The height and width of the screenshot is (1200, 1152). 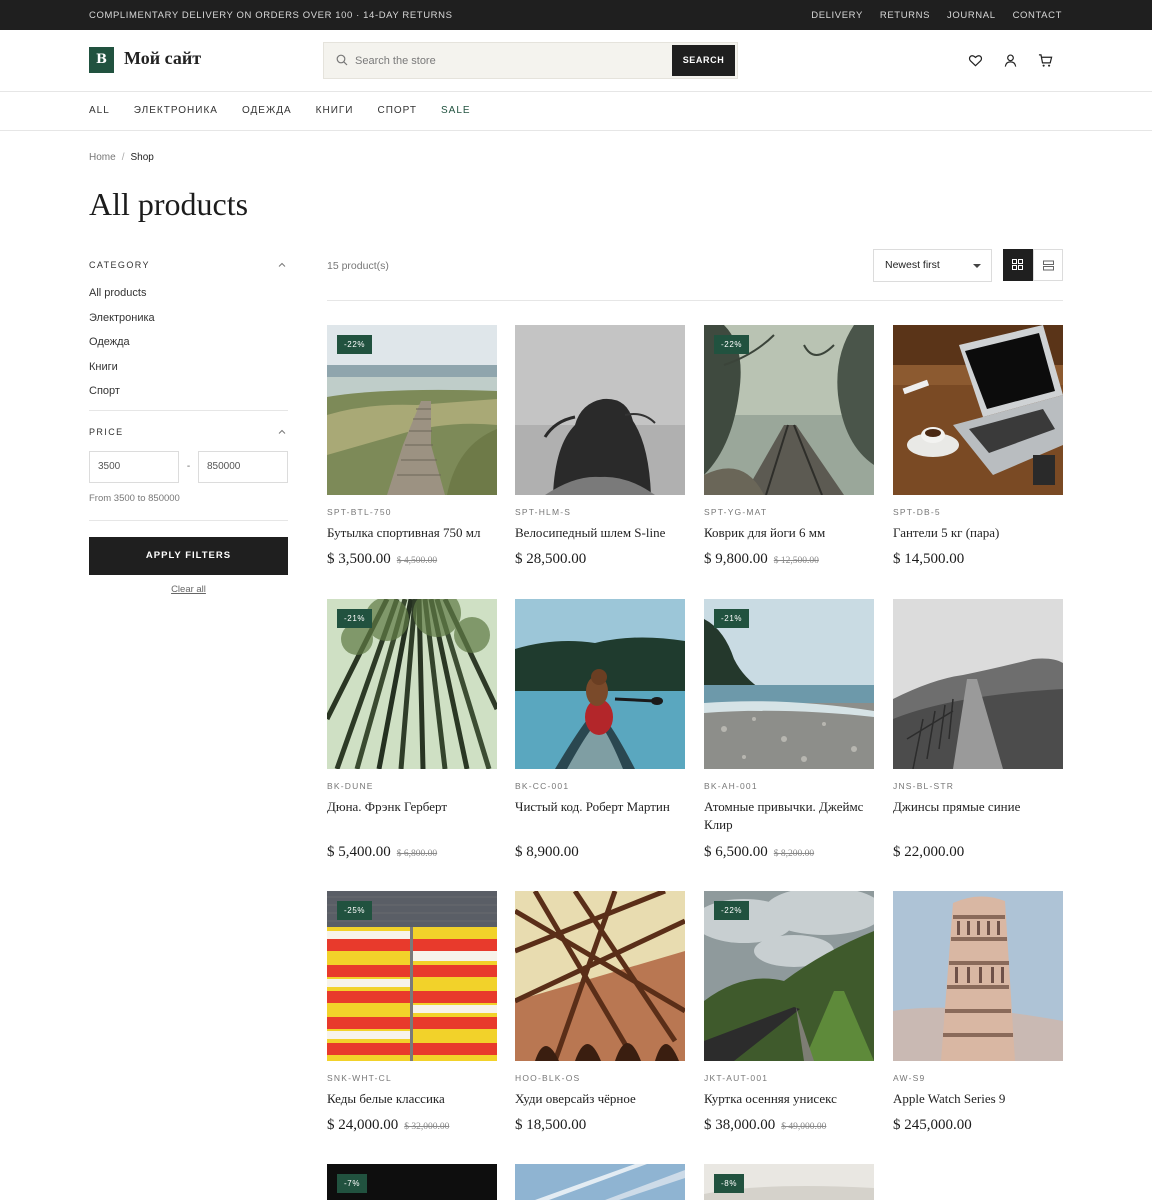 I want to click on product-name: Куртка осенняя унисекс, so click(x=790, y=1099).